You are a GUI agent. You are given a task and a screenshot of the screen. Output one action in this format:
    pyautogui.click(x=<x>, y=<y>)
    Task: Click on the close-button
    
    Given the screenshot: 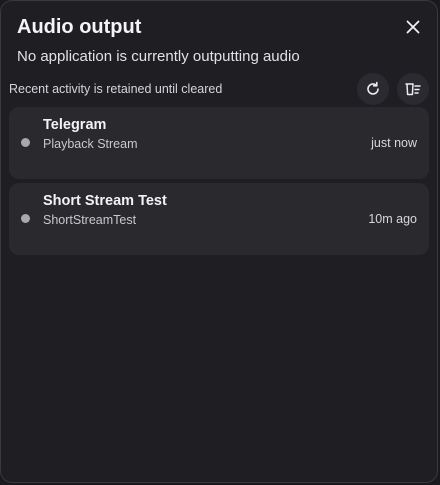 What is the action you would take?
    pyautogui.click(x=413, y=27)
    